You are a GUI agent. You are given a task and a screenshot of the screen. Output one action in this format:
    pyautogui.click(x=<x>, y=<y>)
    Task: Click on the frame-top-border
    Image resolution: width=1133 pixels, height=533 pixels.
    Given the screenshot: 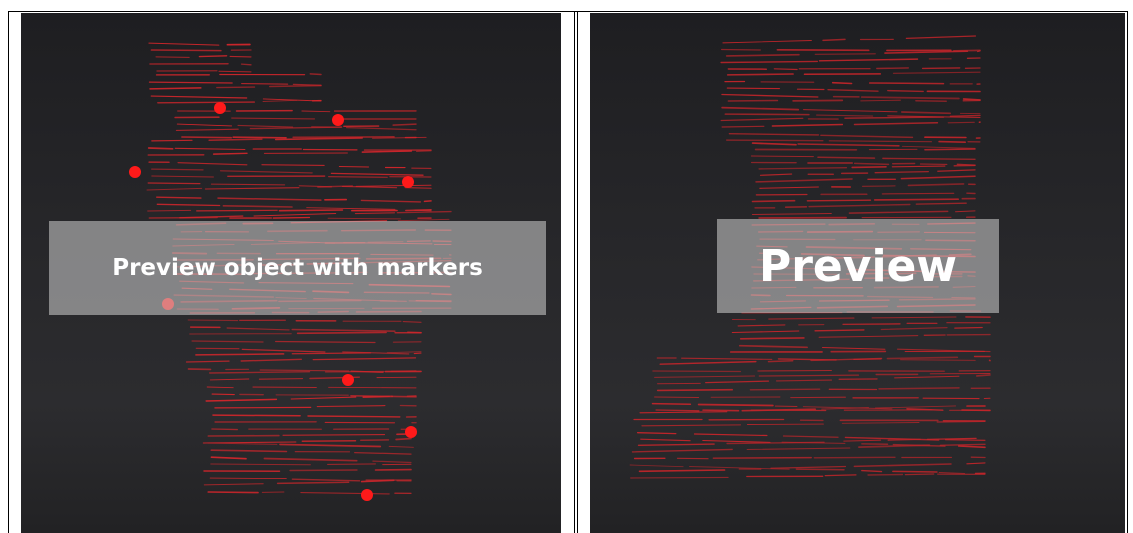 What is the action you would take?
    pyautogui.click(x=568, y=11)
    